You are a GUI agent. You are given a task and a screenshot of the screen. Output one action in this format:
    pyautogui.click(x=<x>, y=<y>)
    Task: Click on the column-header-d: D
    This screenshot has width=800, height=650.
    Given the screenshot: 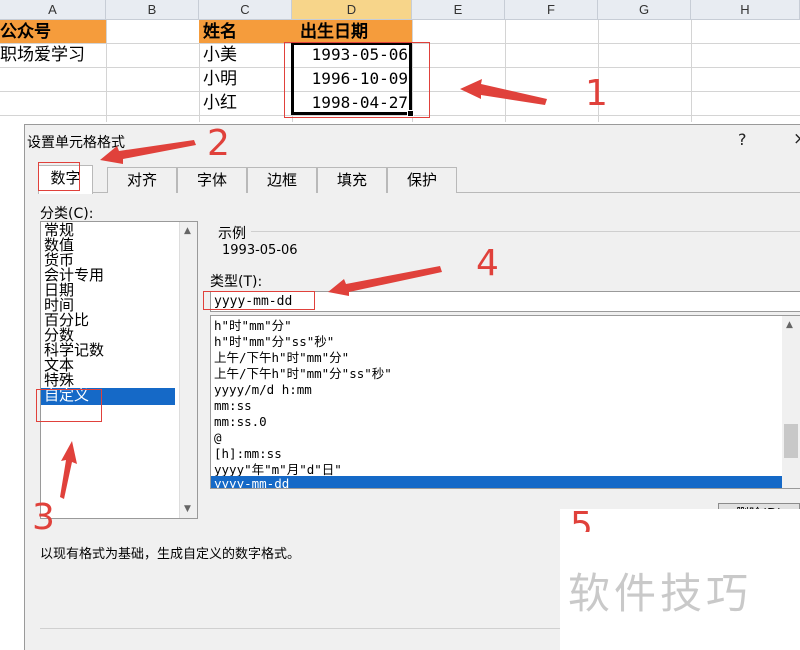 What is the action you would take?
    pyautogui.click(x=352, y=10)
    